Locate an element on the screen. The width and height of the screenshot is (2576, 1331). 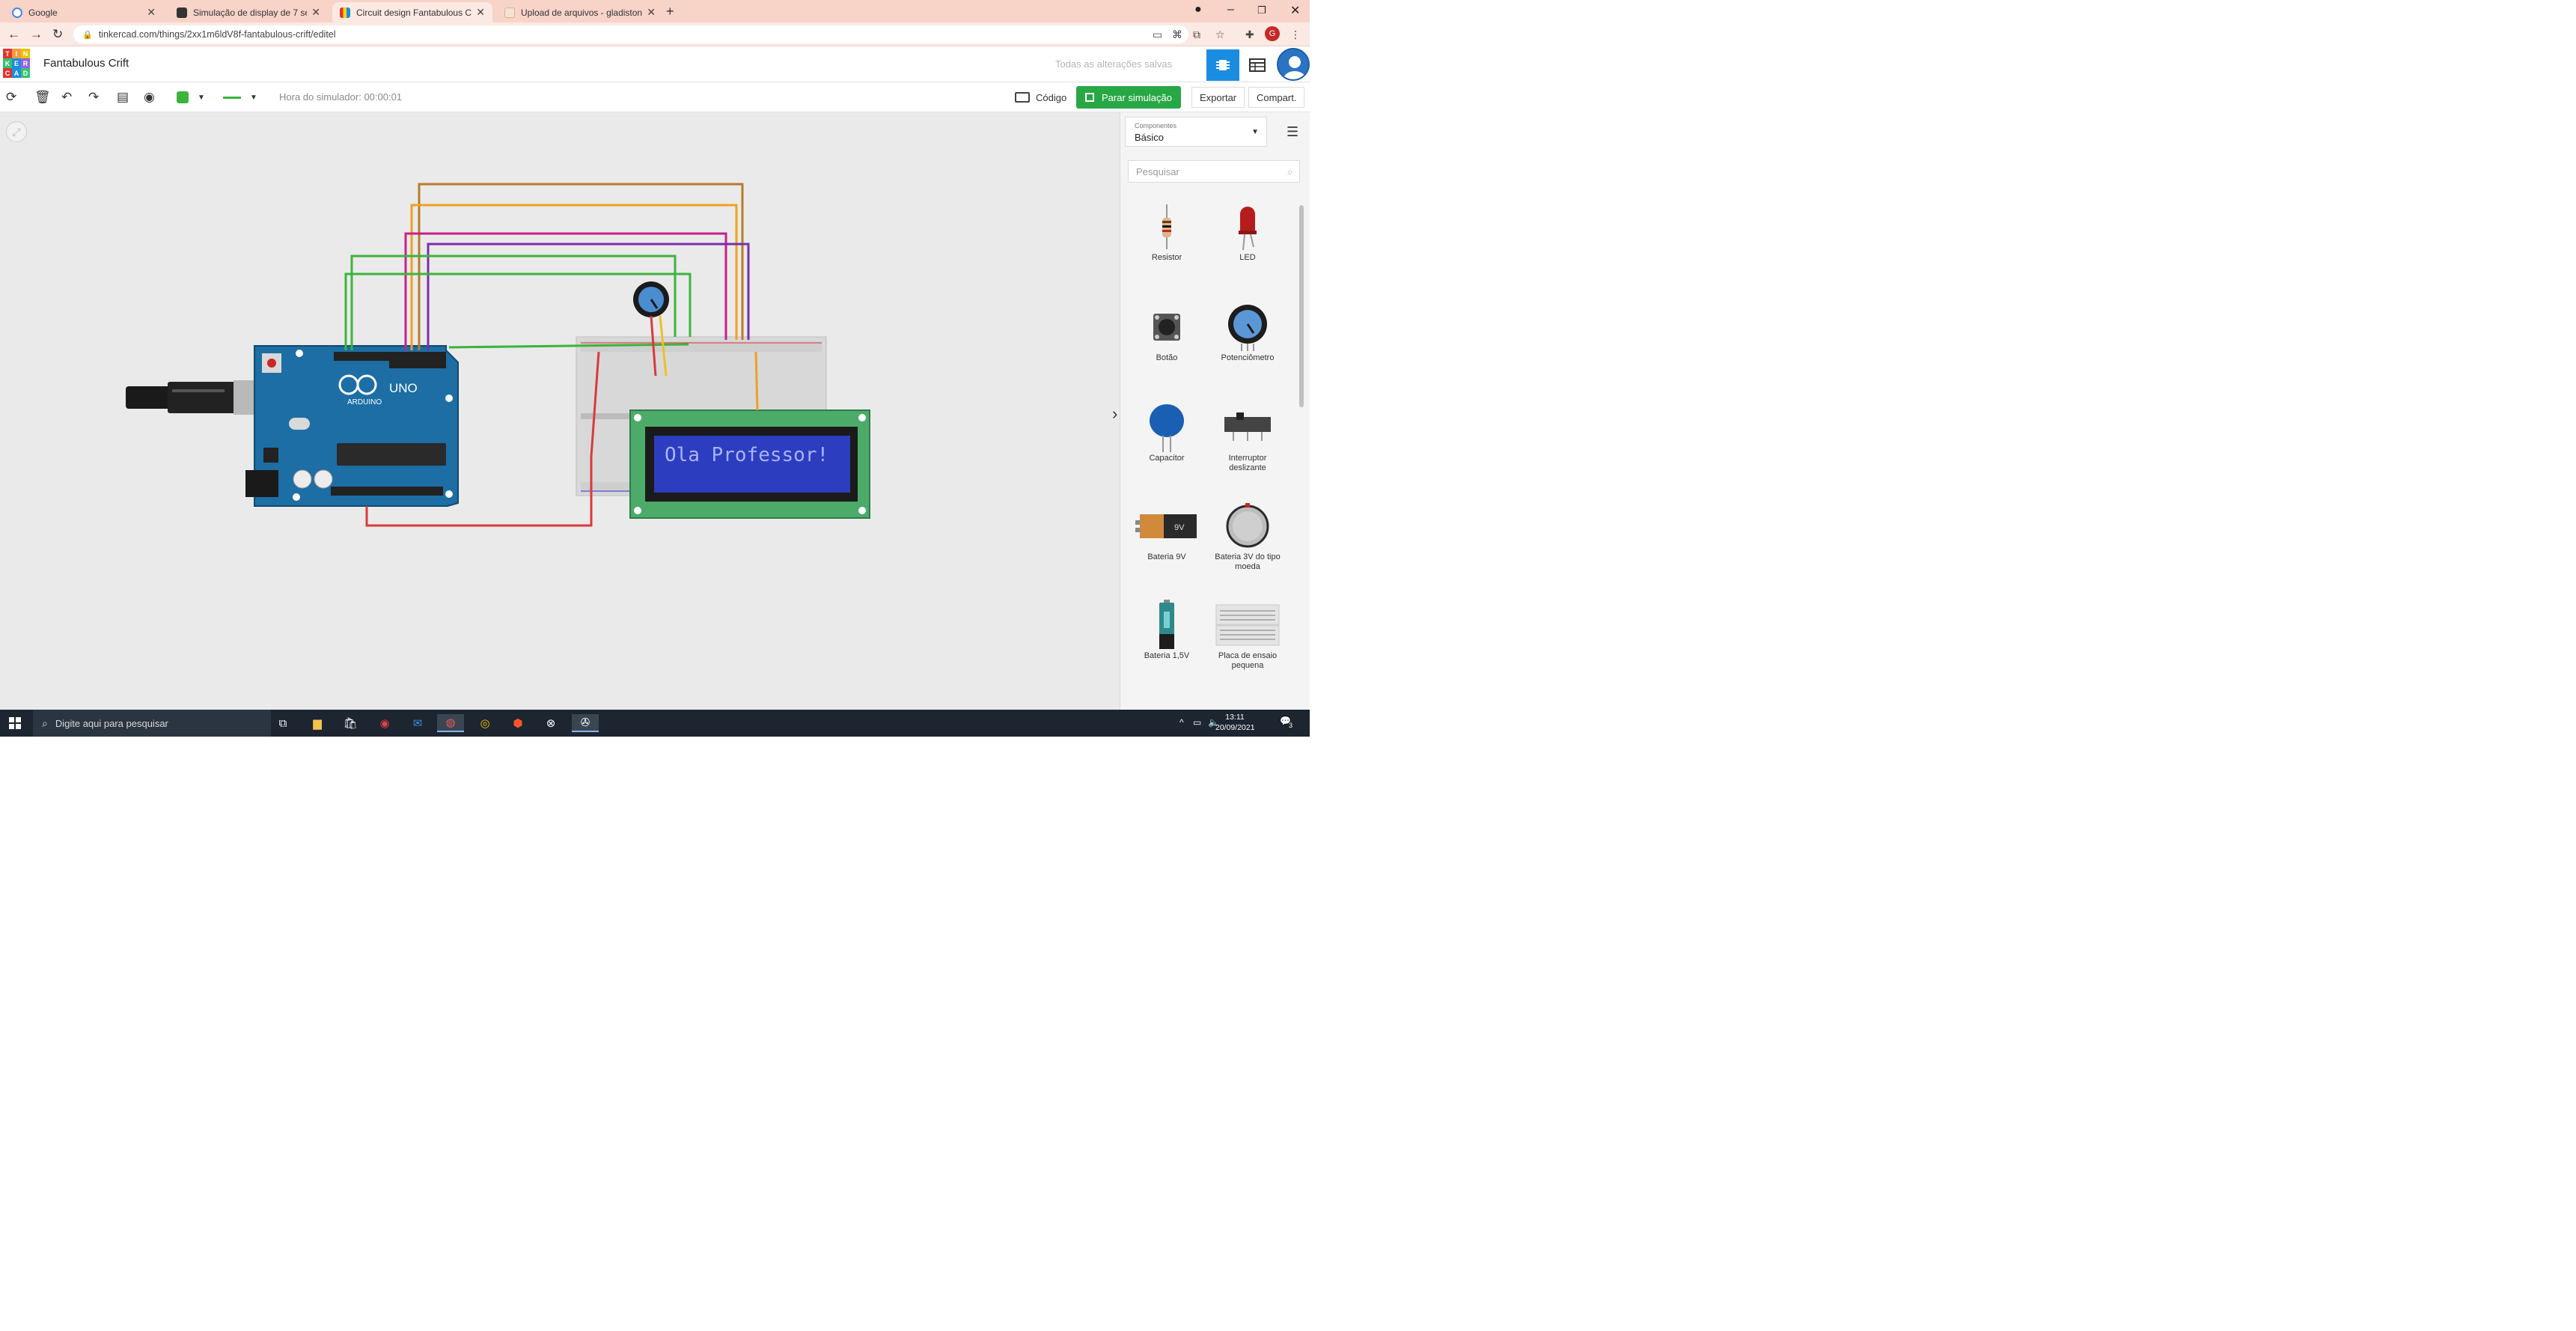
tab-label: Upload de arquivos - gladiston9 is located at coordinates (582, 12).